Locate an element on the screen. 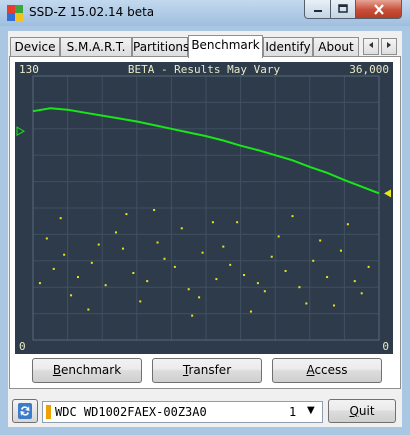 This screenshot has width=410, height=435. refresh-icon is located at coordinates (25, 411).